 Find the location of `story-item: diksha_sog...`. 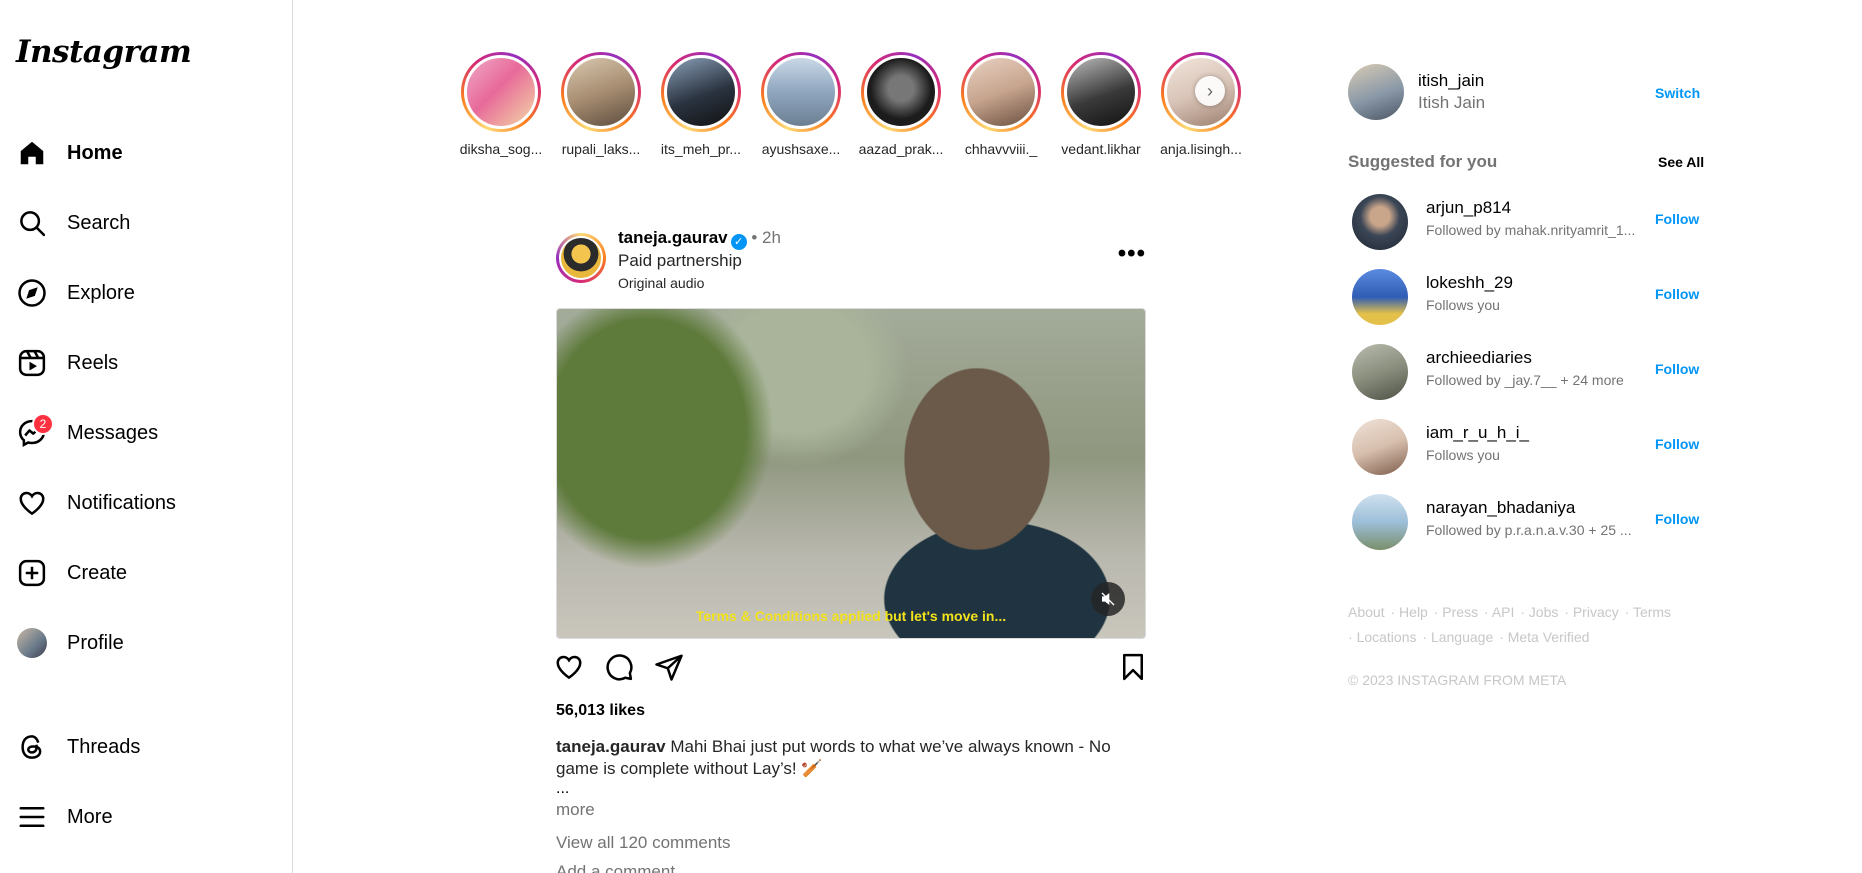

story-item: diksha_sog... is located at coordinates (501, 104).